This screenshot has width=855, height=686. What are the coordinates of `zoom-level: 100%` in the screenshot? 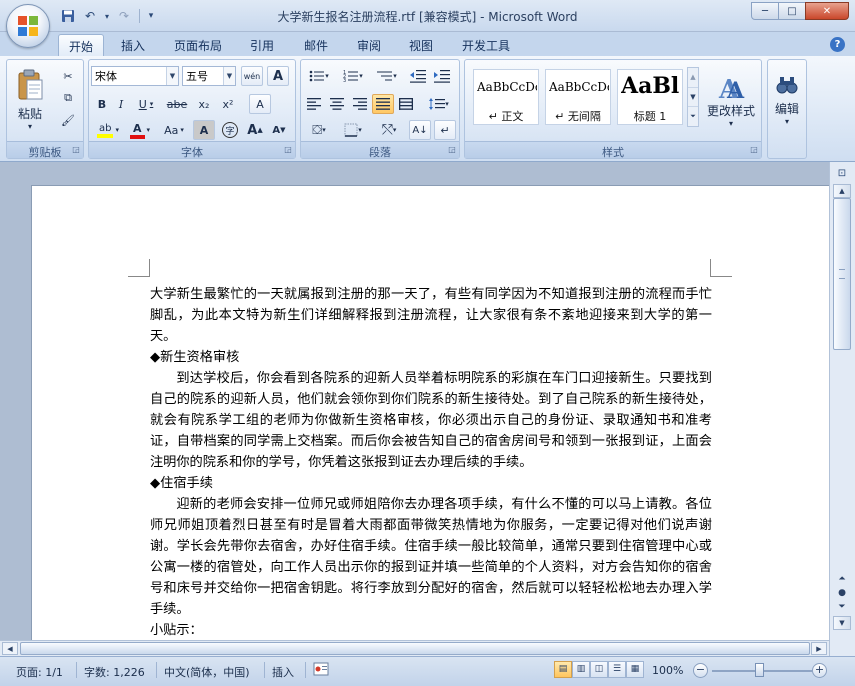 It's located at (667, 670).